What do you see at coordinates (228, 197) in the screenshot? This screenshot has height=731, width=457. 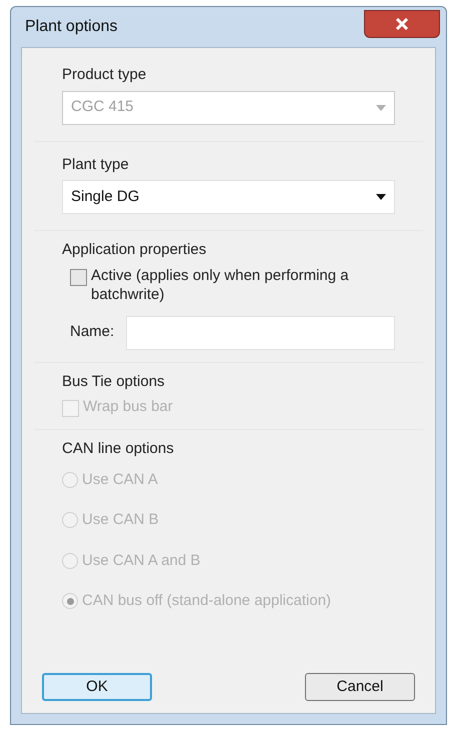 I see `dropdown: Single DG` at bounding box center [228, 197].